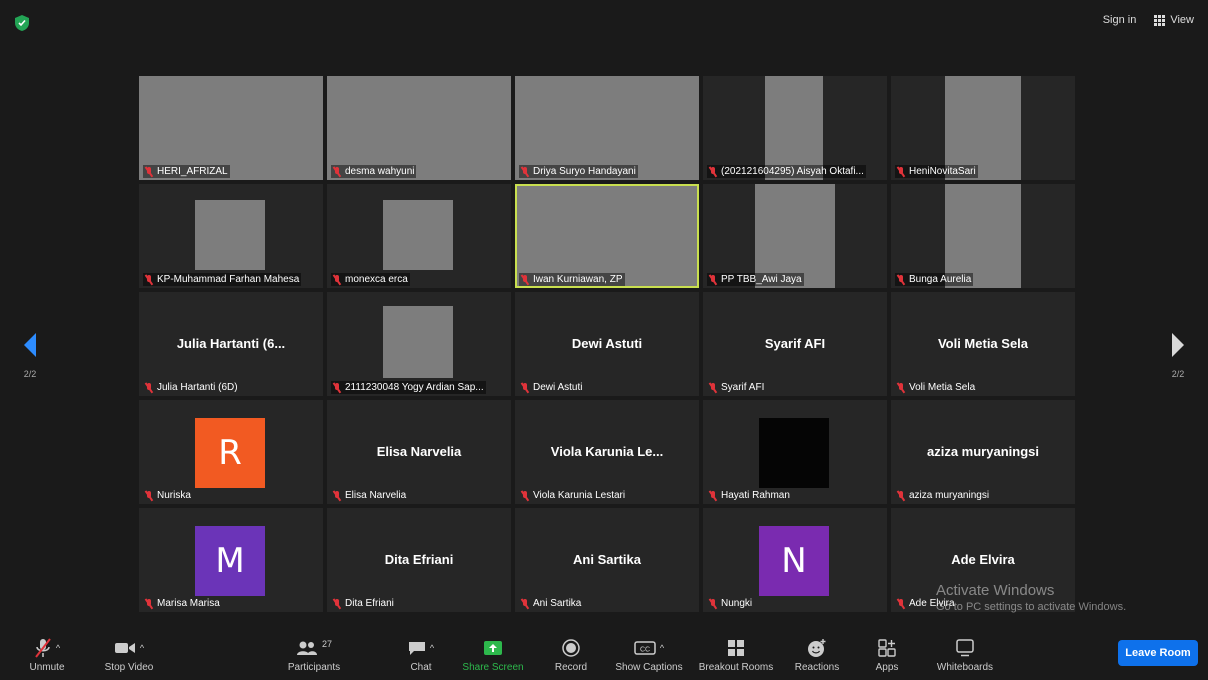 The height and width of the screenshot is (680, 1208). Describe the element at coordinates (965, 648) in the screenshot. I see `whiteboard-icon` at that location.